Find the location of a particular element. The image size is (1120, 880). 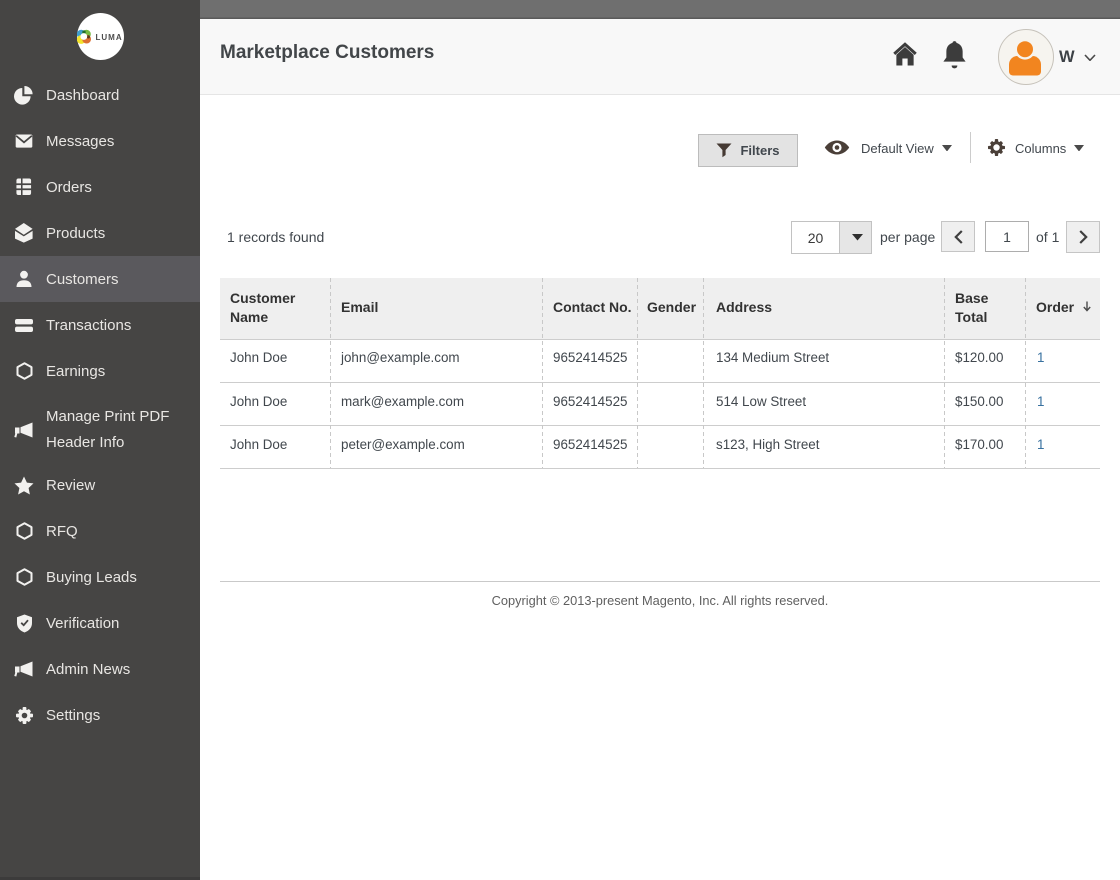

svg-text: LUMA is located at coordinates (109, 37).